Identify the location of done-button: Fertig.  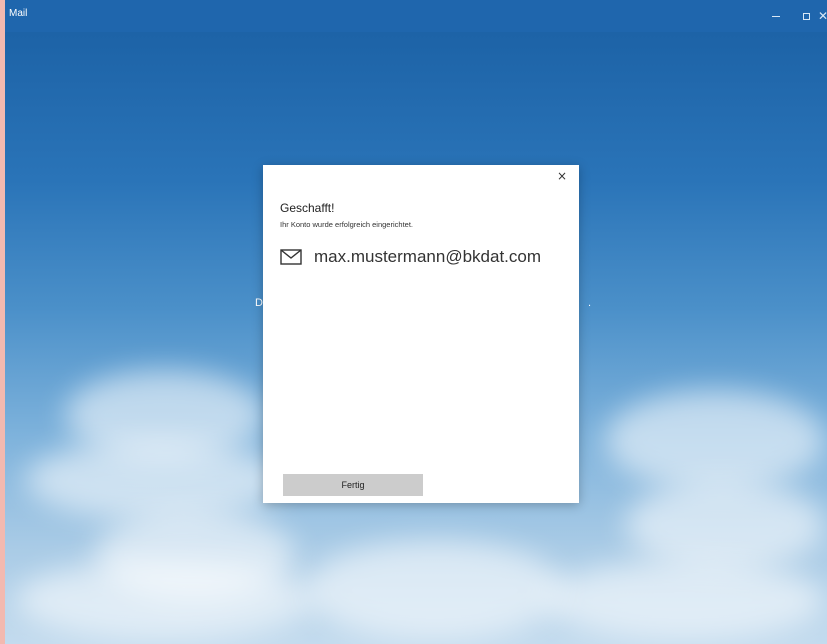
(353, 485).